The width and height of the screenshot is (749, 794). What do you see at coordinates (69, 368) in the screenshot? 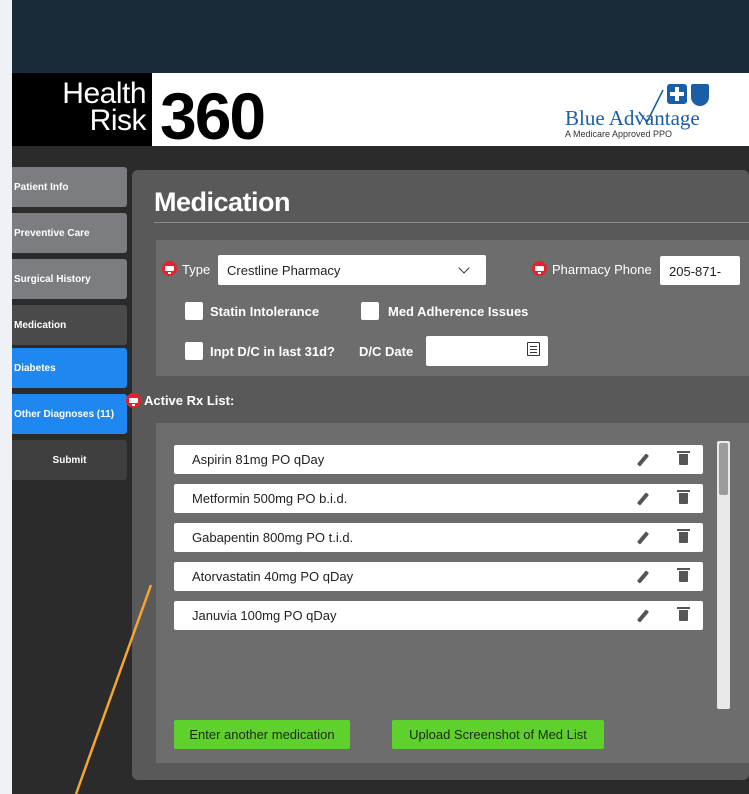
I see `sidebar-item-diabetes: Diabetes` at bounding box center [69, 368].